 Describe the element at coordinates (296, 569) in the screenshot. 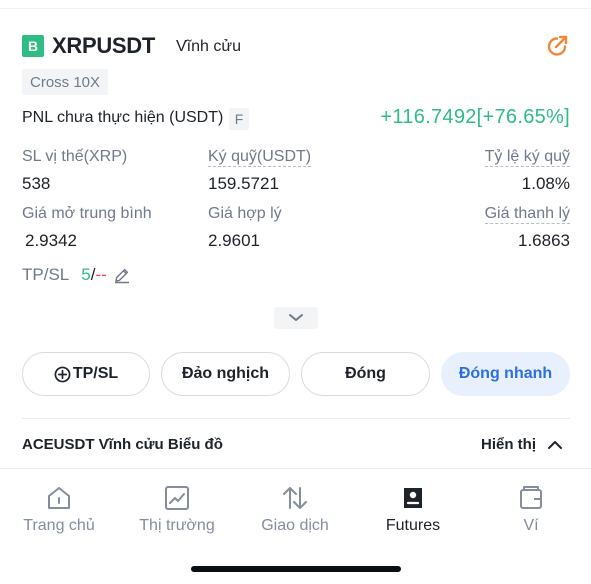

I see `home-indicator` at that location.